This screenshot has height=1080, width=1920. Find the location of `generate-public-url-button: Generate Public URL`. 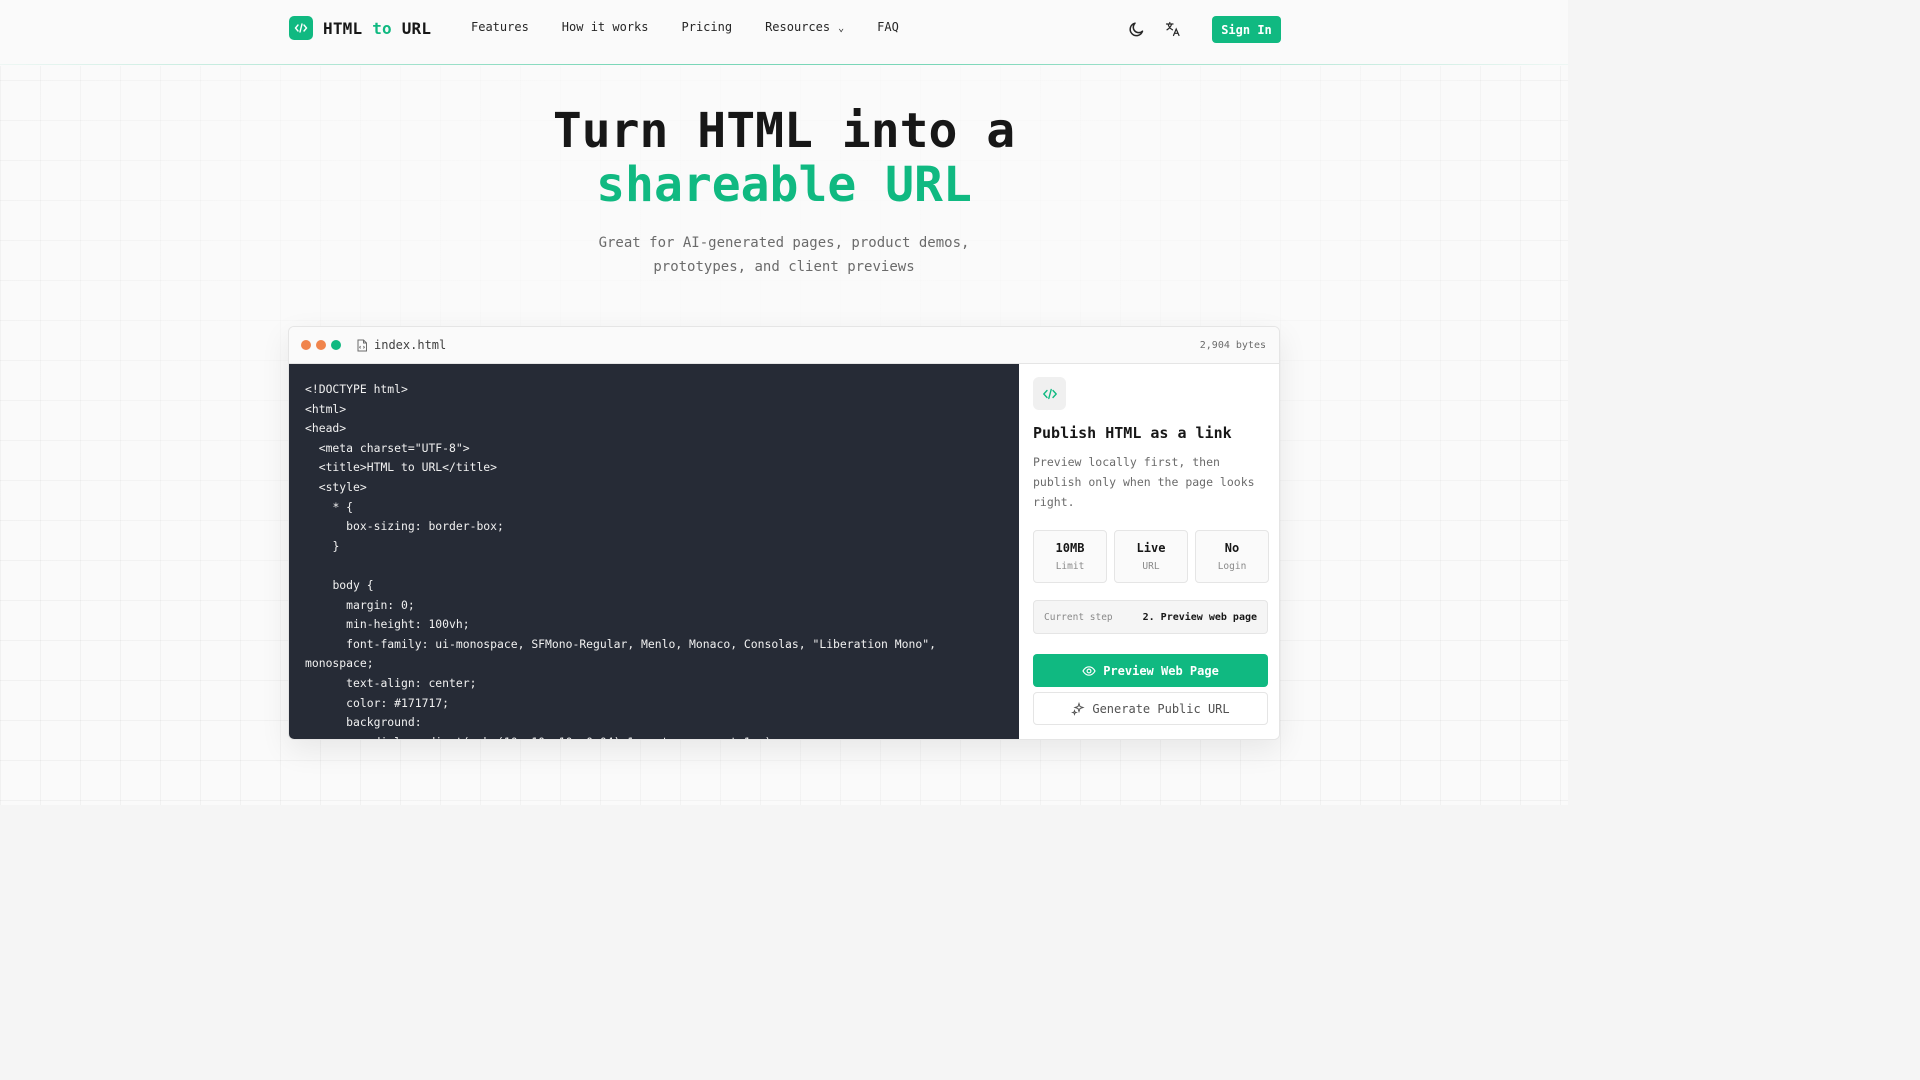

generate-public-url-button: Generate Public URL is located at coordinates (1150, 708).